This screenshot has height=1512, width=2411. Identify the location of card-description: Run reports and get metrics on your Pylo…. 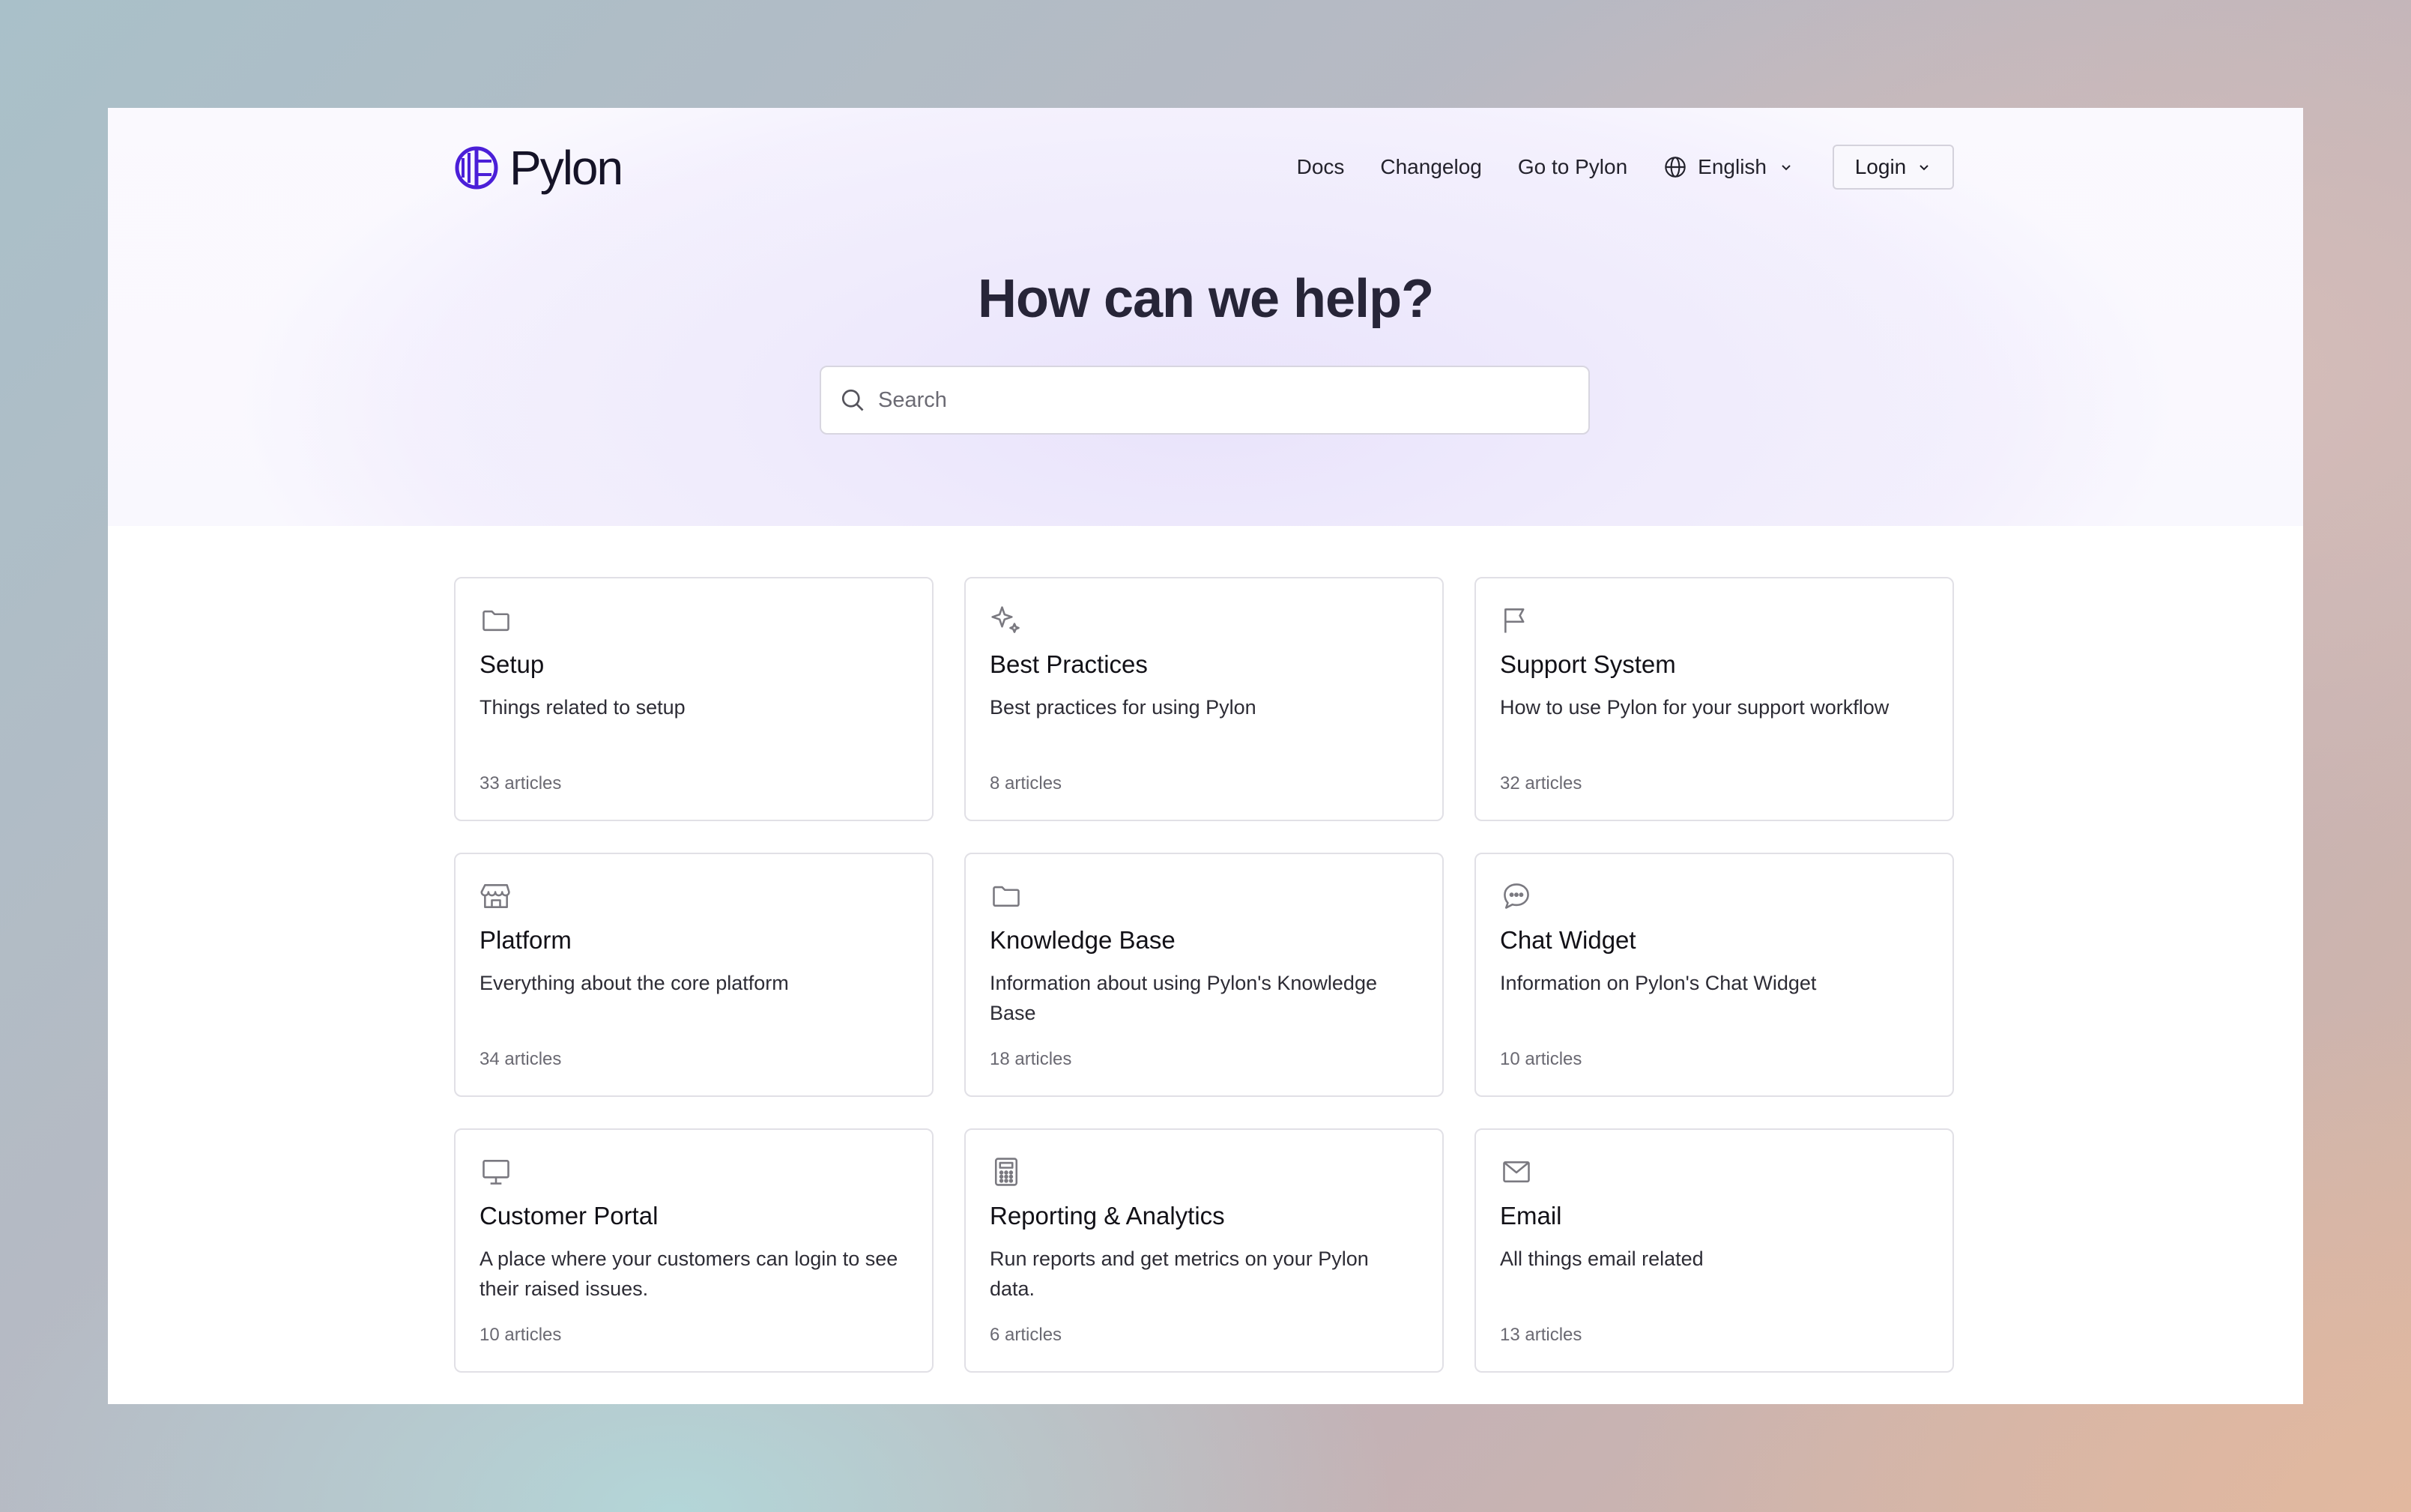
(1179, 1274).